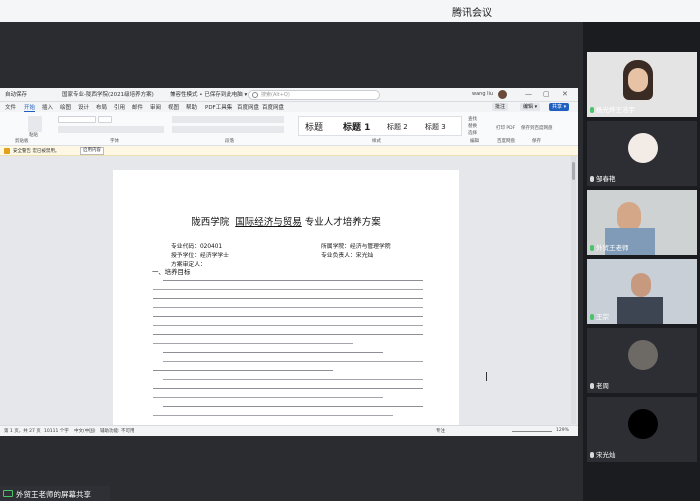  What do you see at coordinates (119, 107) in the screenshot?
I see `tab-references: 引用` at bounding box center [119, 107].